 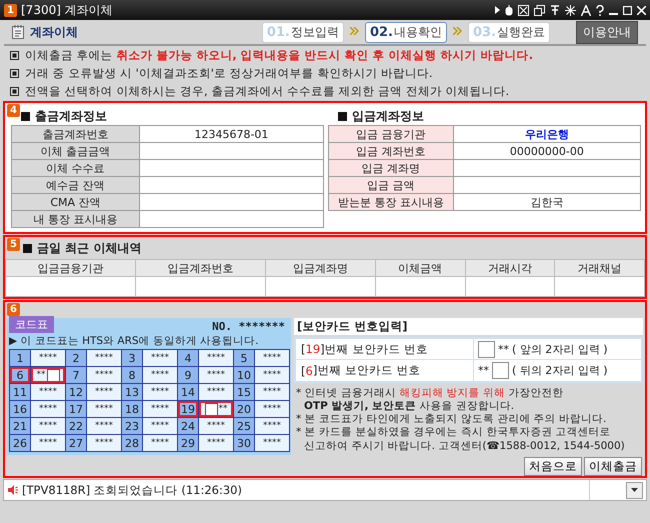 I want to click on mouse-icon, so click(x=509, y=10).